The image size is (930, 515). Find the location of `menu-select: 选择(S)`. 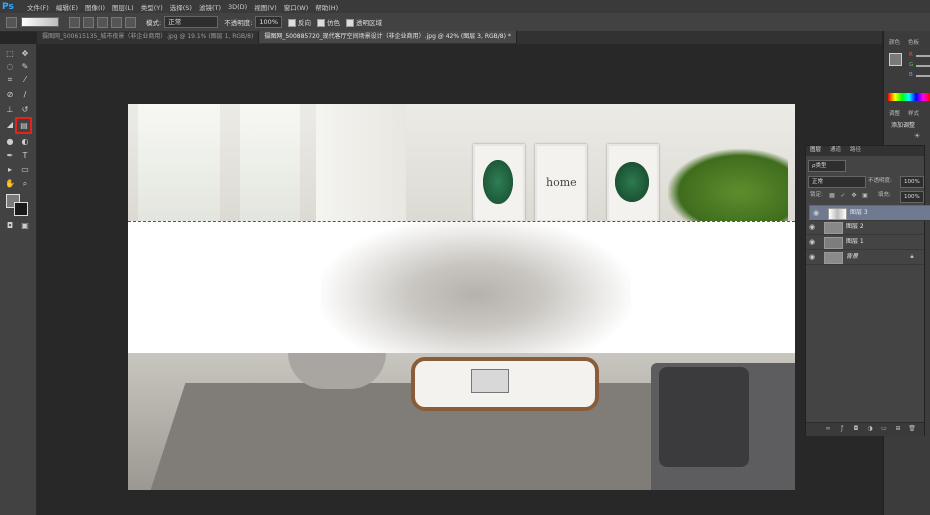

menu-select: 选择(S) is located at coordinates (181, 7).